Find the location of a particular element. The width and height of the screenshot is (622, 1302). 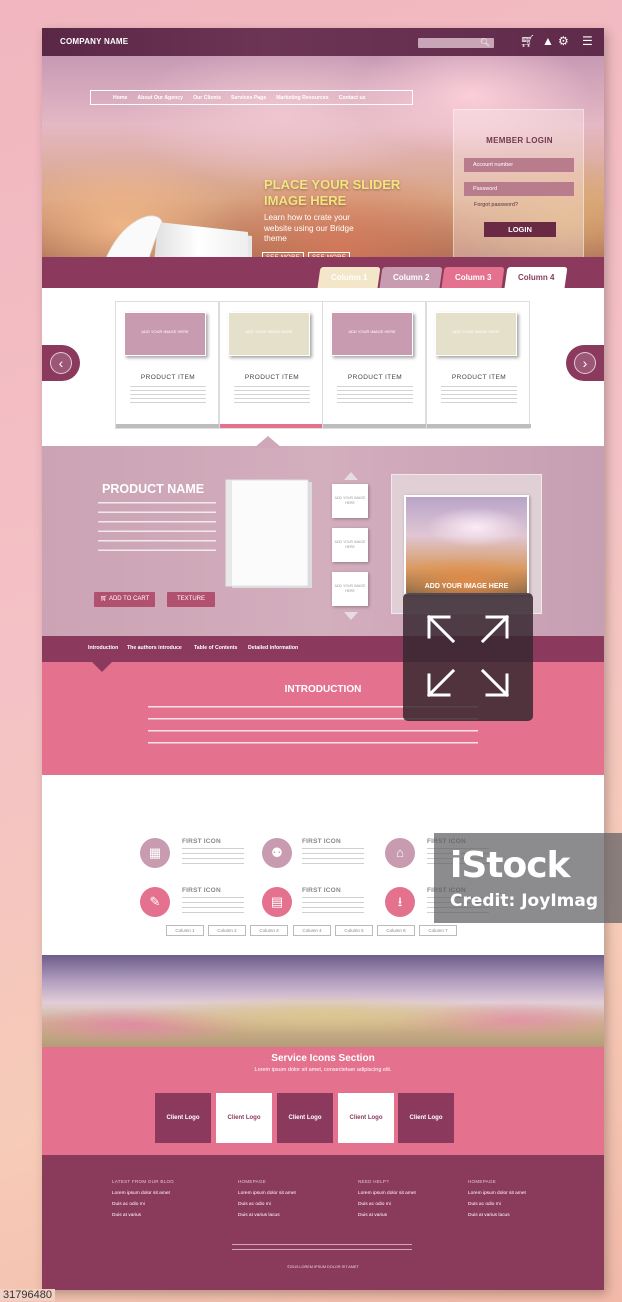

chevron-left-icon: ‹ is located at coordinates (61, 363).